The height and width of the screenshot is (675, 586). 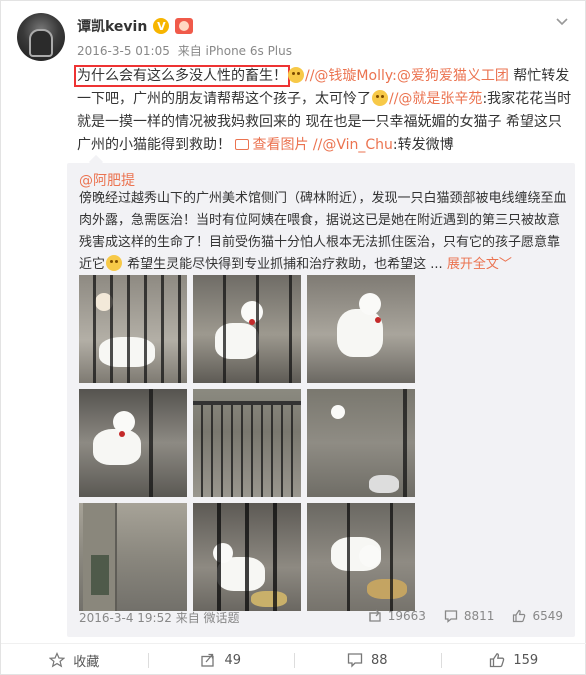 What do you see at coordinates (57, 660) in the screenshot?
I see `star-icon` at bounding box center [57, 660].